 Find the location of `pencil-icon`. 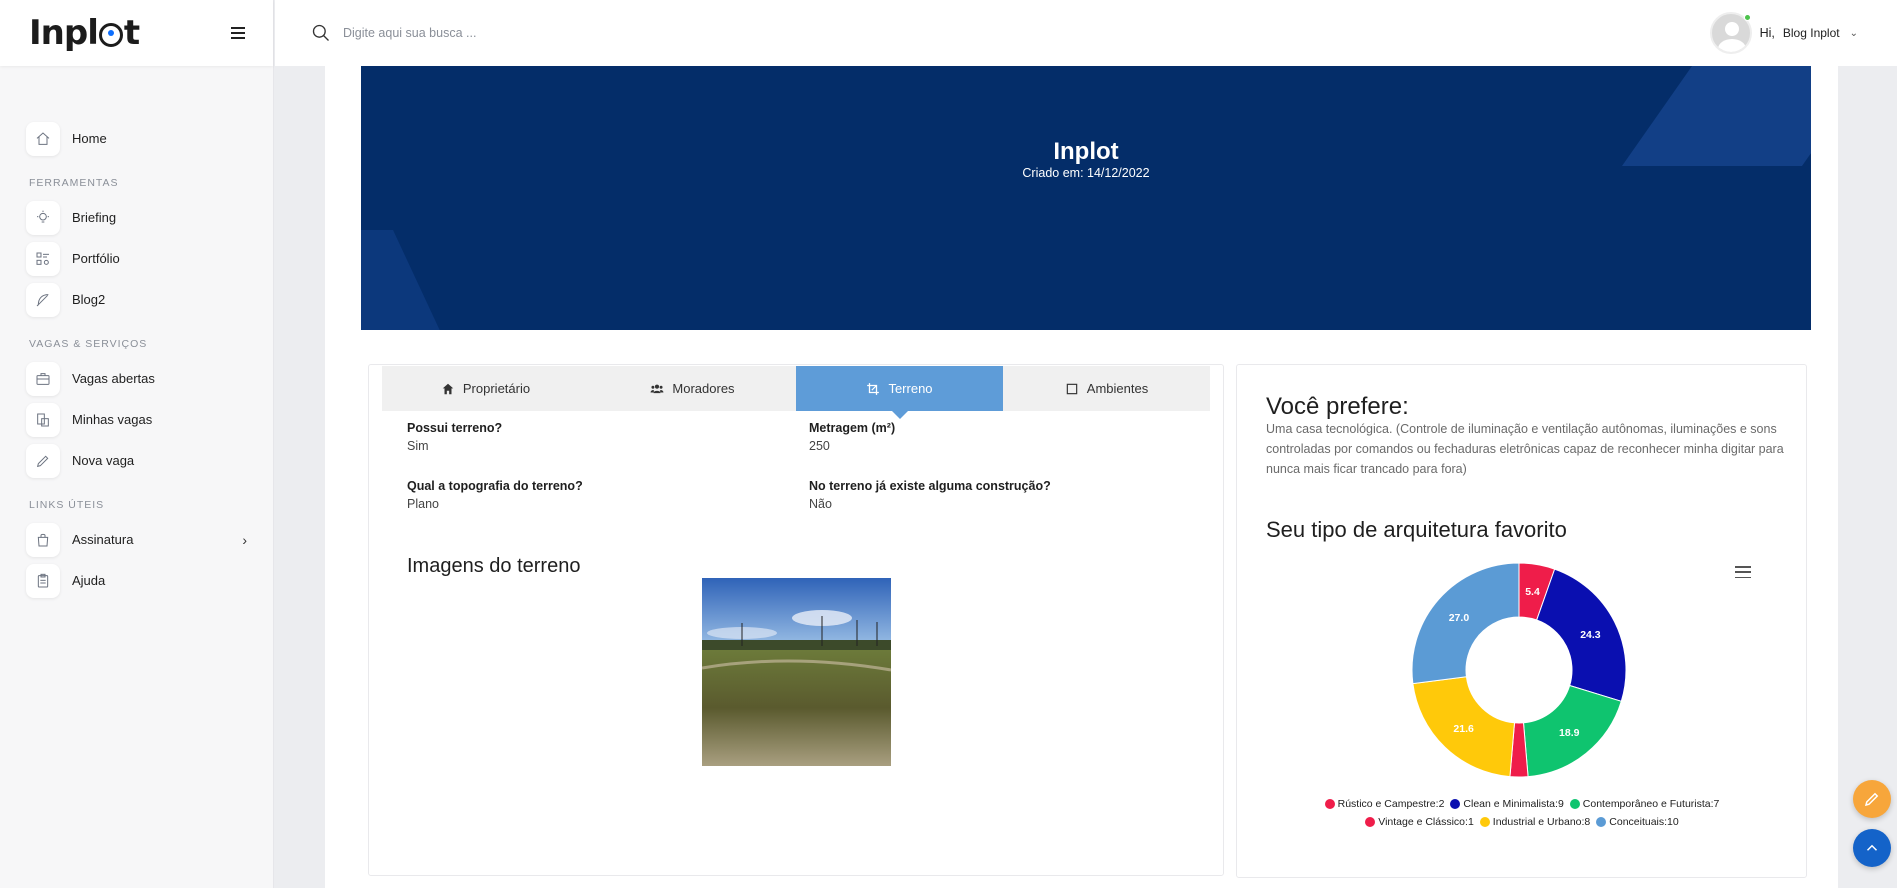

pencil-icon is located at coordinates (43, 460).